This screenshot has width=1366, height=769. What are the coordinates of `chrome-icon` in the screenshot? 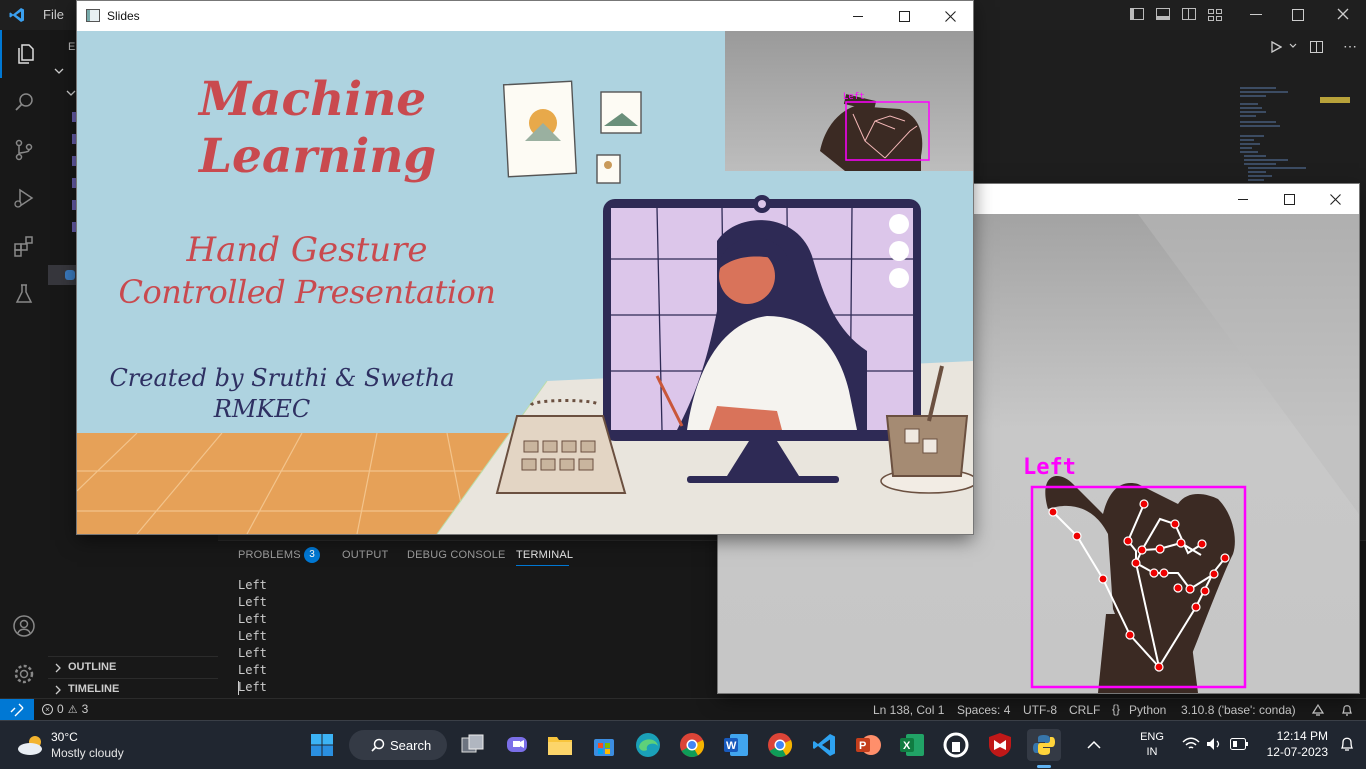 It's located at (780, 745).